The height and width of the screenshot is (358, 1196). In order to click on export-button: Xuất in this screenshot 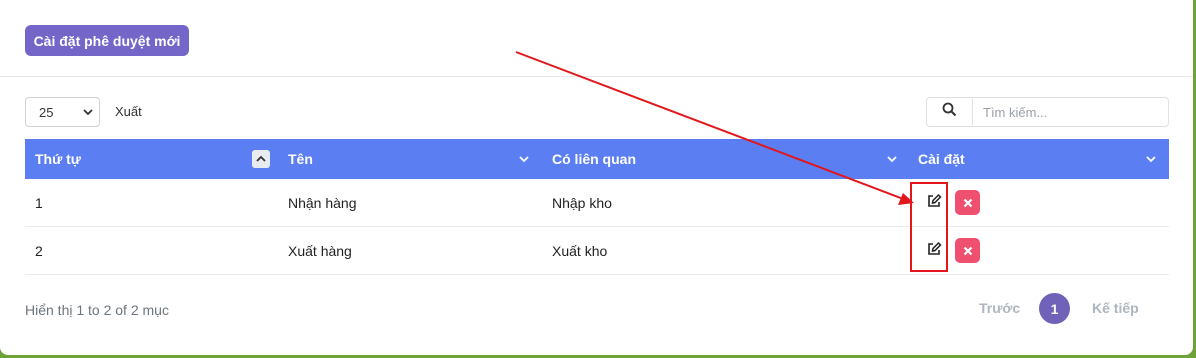, I will do `click(128, 111)`.